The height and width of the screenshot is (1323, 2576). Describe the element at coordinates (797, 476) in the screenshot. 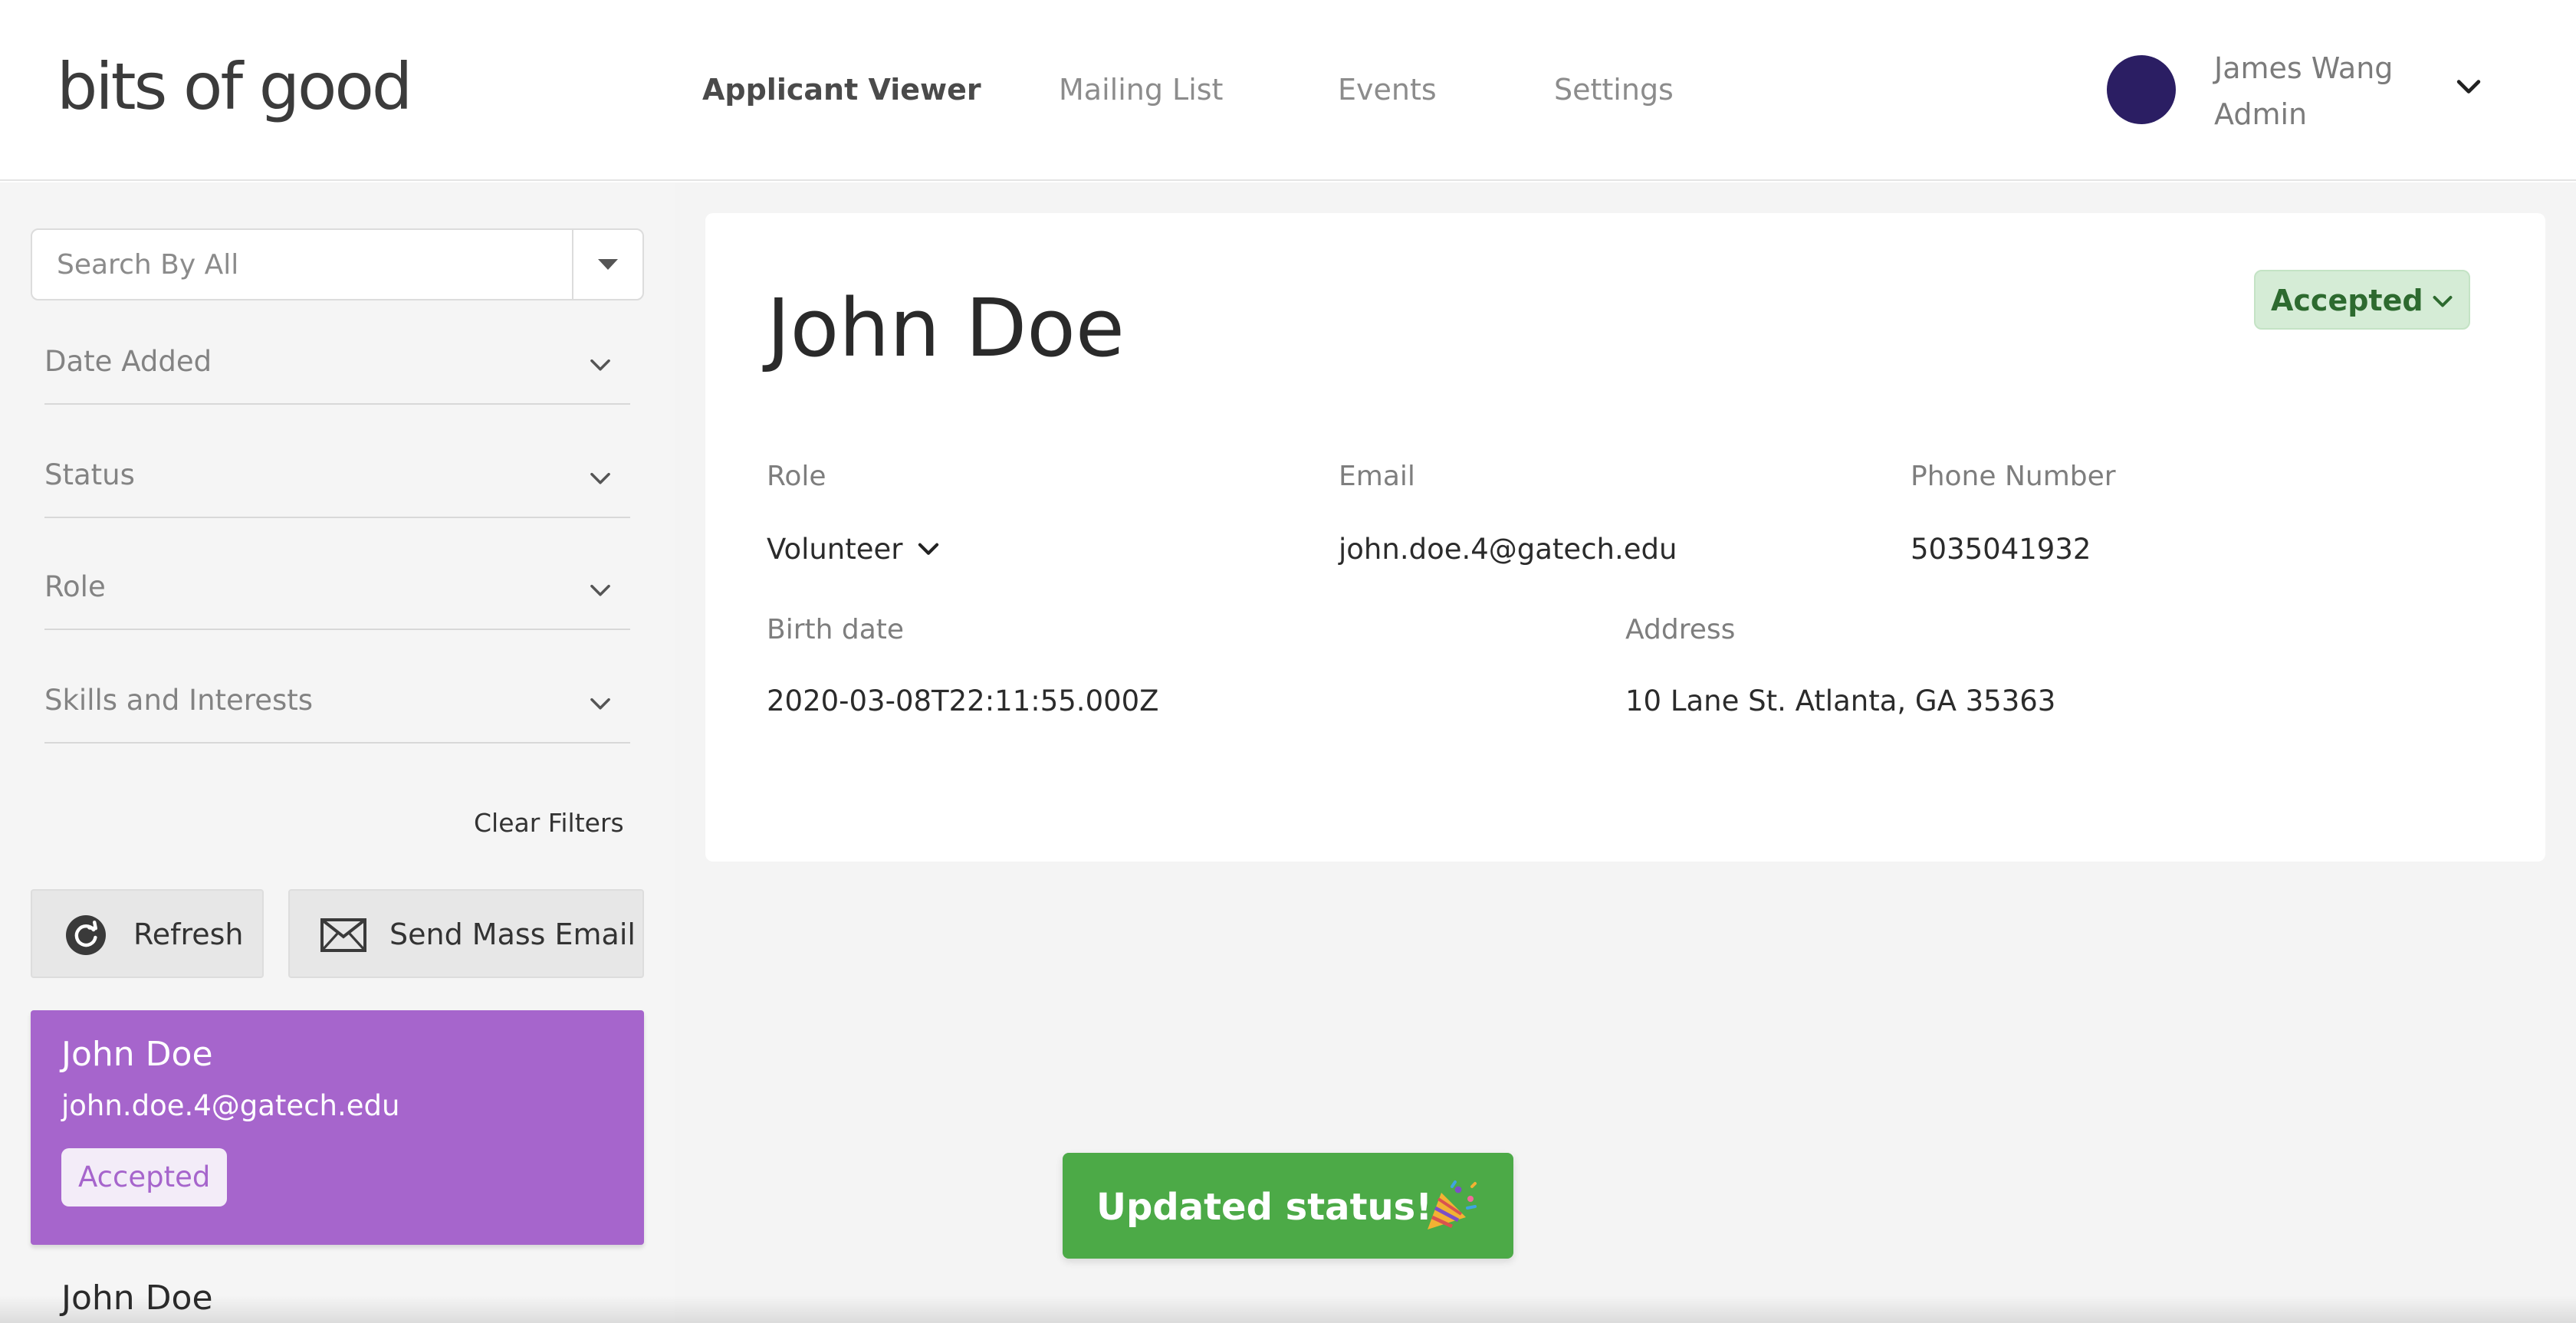

I see `role-label: Role` at that location.